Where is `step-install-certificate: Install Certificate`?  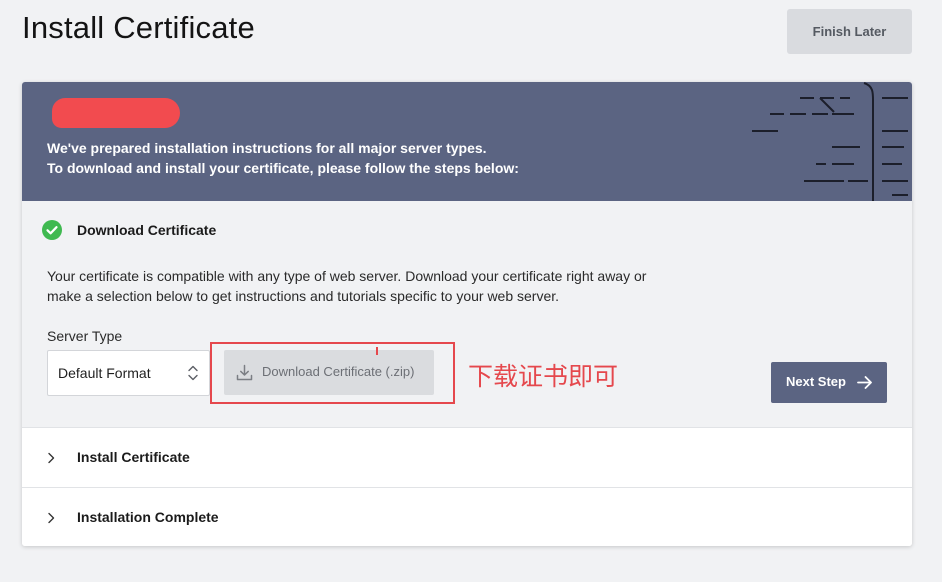 step-install-certificate: Install Certificate is located at coordinates (467, 457).